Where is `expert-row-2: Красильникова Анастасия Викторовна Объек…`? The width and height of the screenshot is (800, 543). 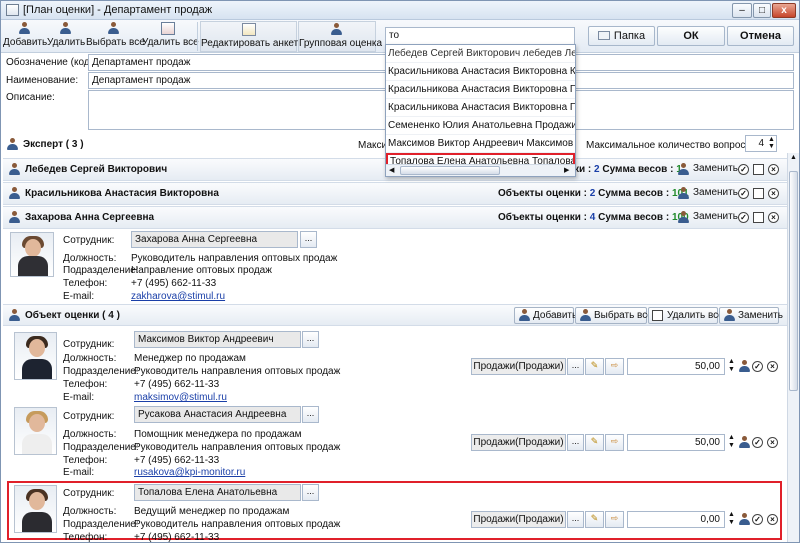
expert-row-2: Красильникова Анастасия Викторовна Объек… is located at coordinates (400, 193).